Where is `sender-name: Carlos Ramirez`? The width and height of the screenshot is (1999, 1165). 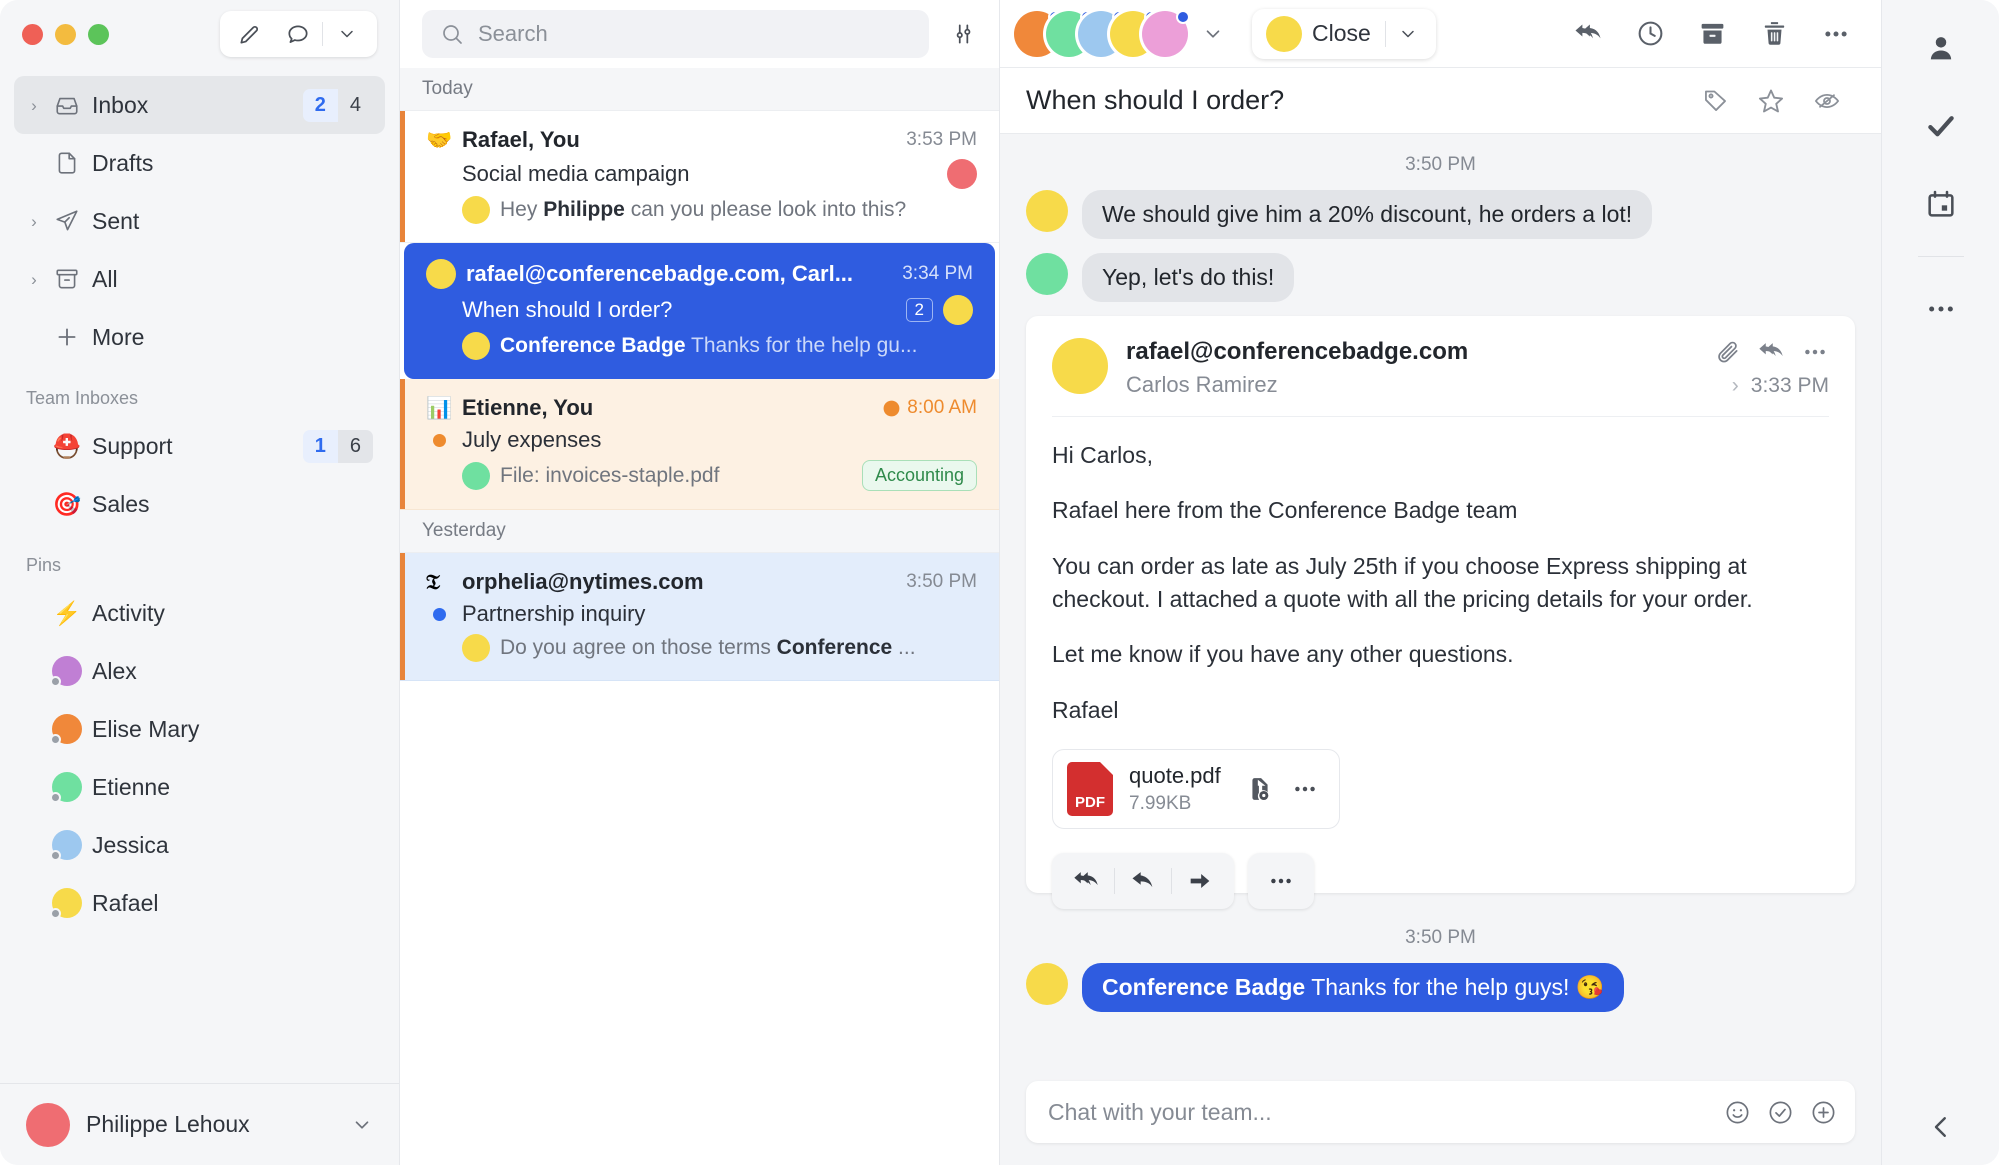 sender-name: Carlos Ramirez is located at coordinates (1202, 384).